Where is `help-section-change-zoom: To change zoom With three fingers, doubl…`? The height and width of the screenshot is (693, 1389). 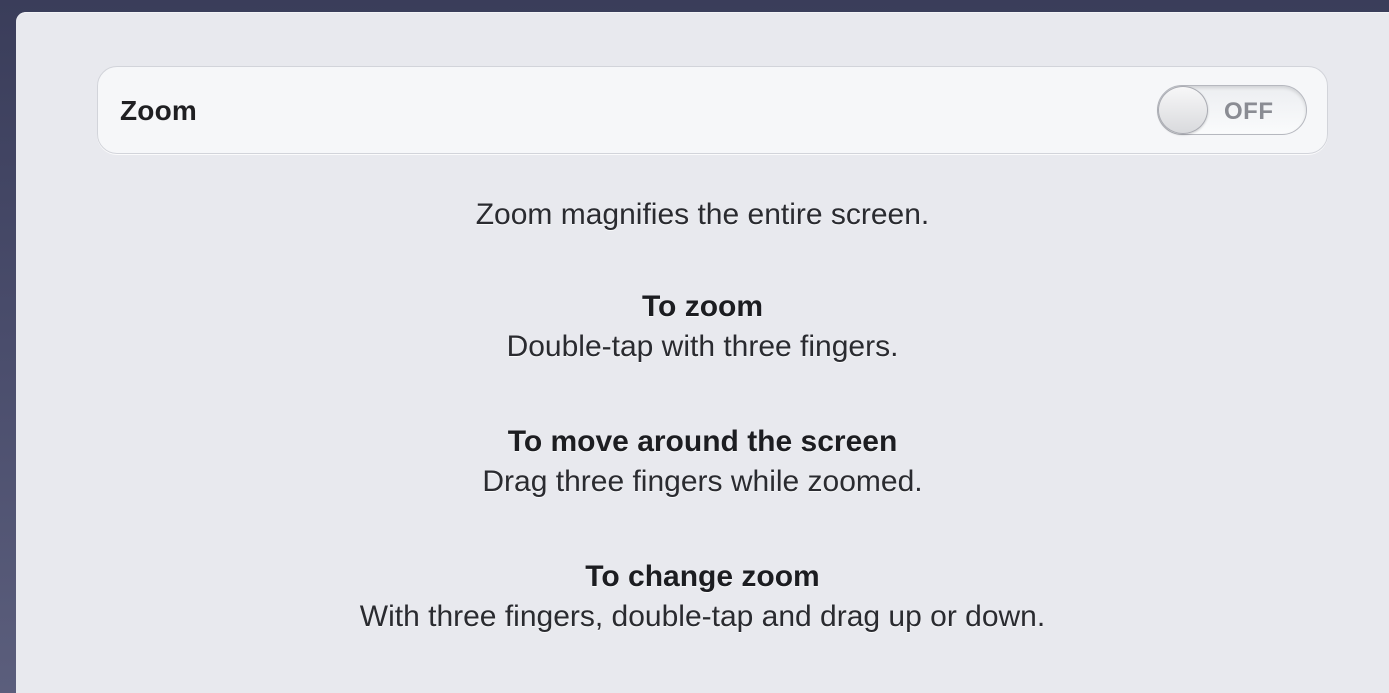
help-section-change-zoom: To change zoom With three fingers, doubl… is located at coordinates (702, 597).